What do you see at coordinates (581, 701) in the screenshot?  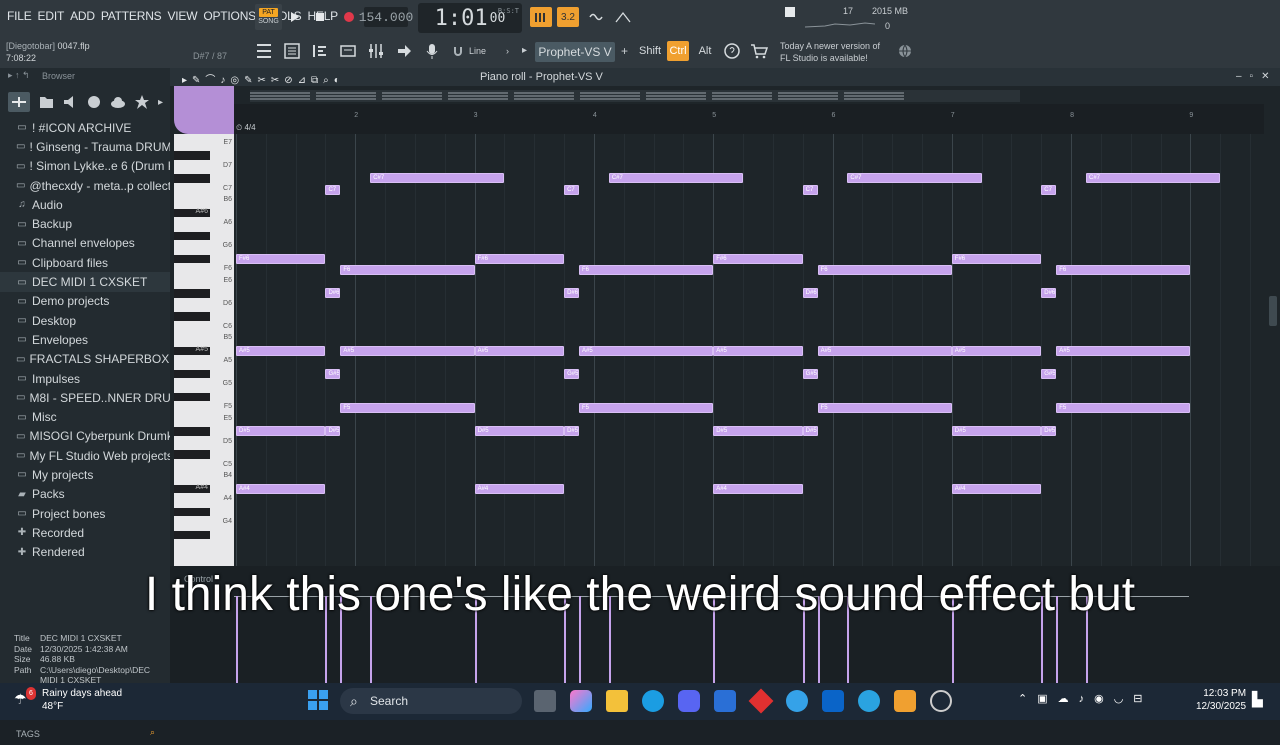 I see `copilot-icon` at bounding box center [581, 701].